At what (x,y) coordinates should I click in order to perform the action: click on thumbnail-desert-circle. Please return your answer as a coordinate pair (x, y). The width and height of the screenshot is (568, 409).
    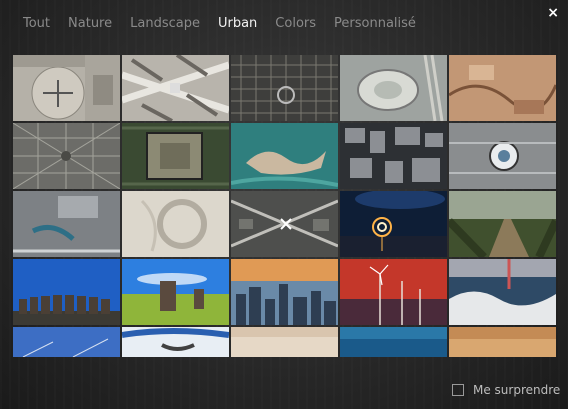
    Looking at the image, I should click on (175, 224).